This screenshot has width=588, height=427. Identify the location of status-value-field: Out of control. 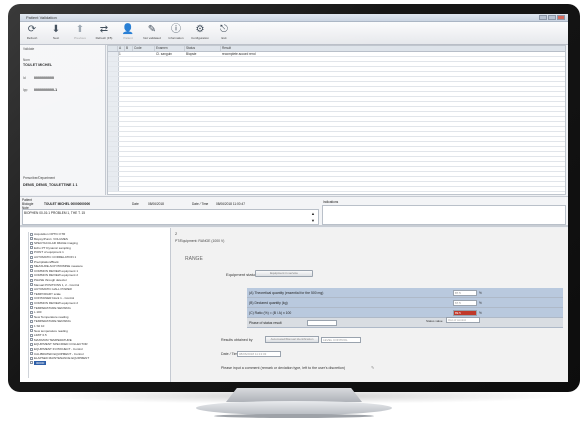
(463, 320).